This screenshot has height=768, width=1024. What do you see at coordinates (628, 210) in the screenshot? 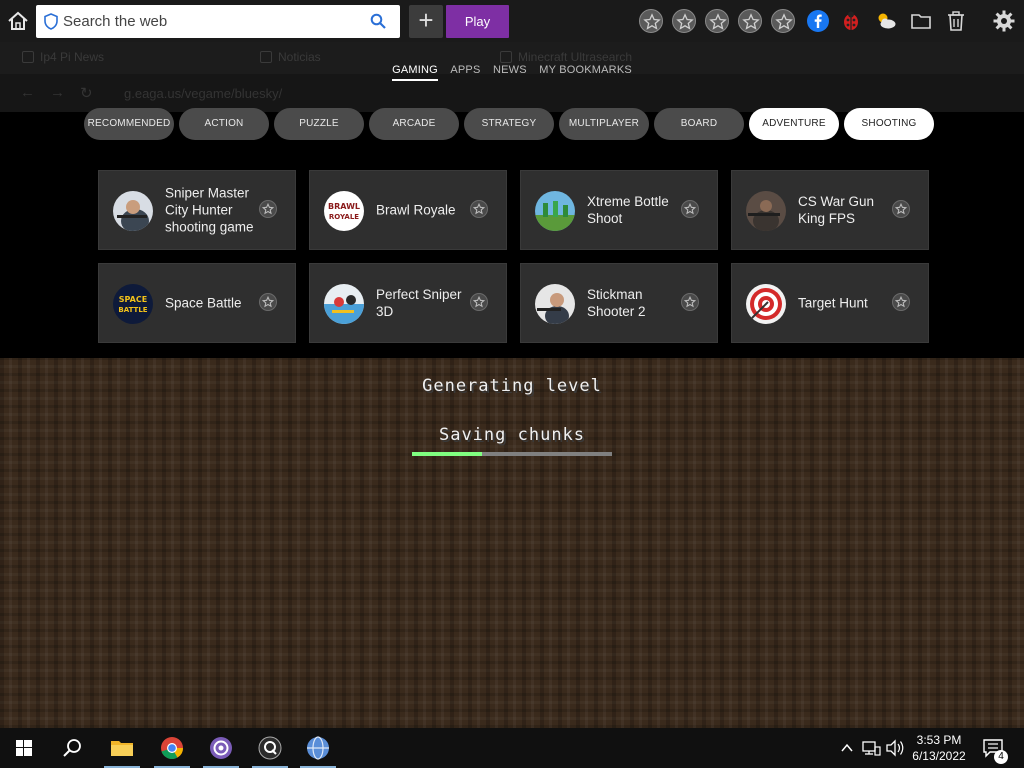
I see `game-title: Xtreme Bottle Shoot` at bounding box center [628, 210].